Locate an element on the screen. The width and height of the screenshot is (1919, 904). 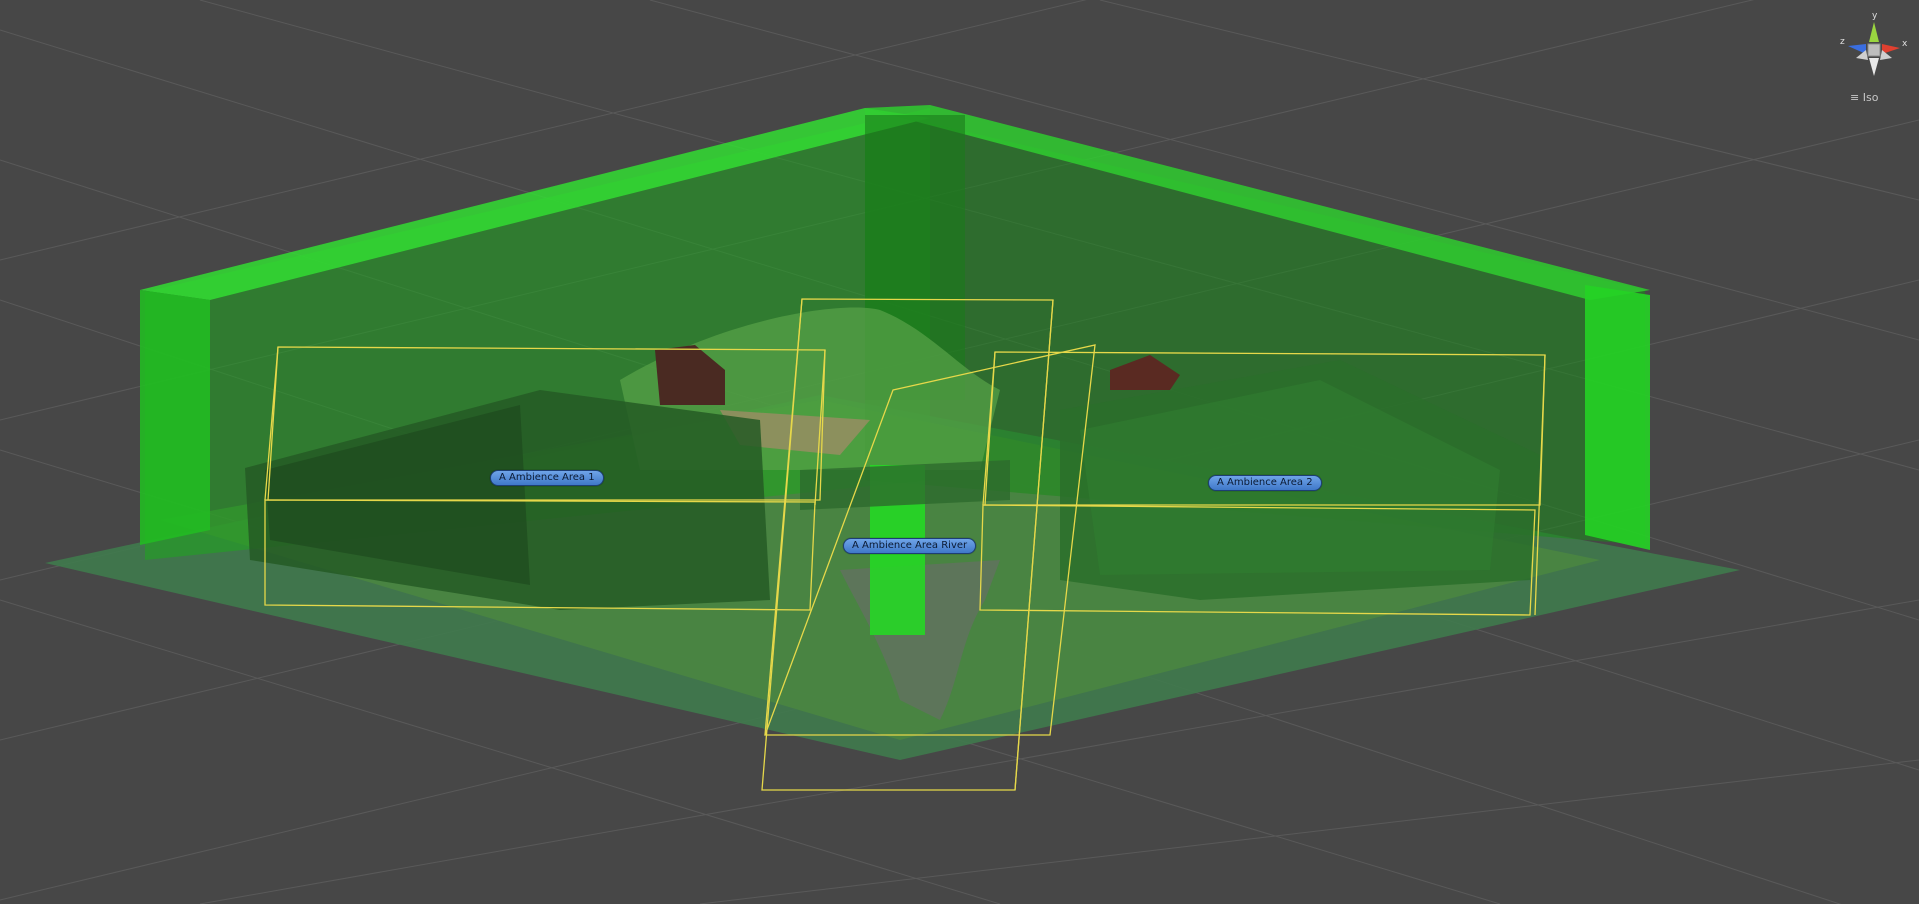
gizmo-y-label: y is located at coordinates (1875, 16).